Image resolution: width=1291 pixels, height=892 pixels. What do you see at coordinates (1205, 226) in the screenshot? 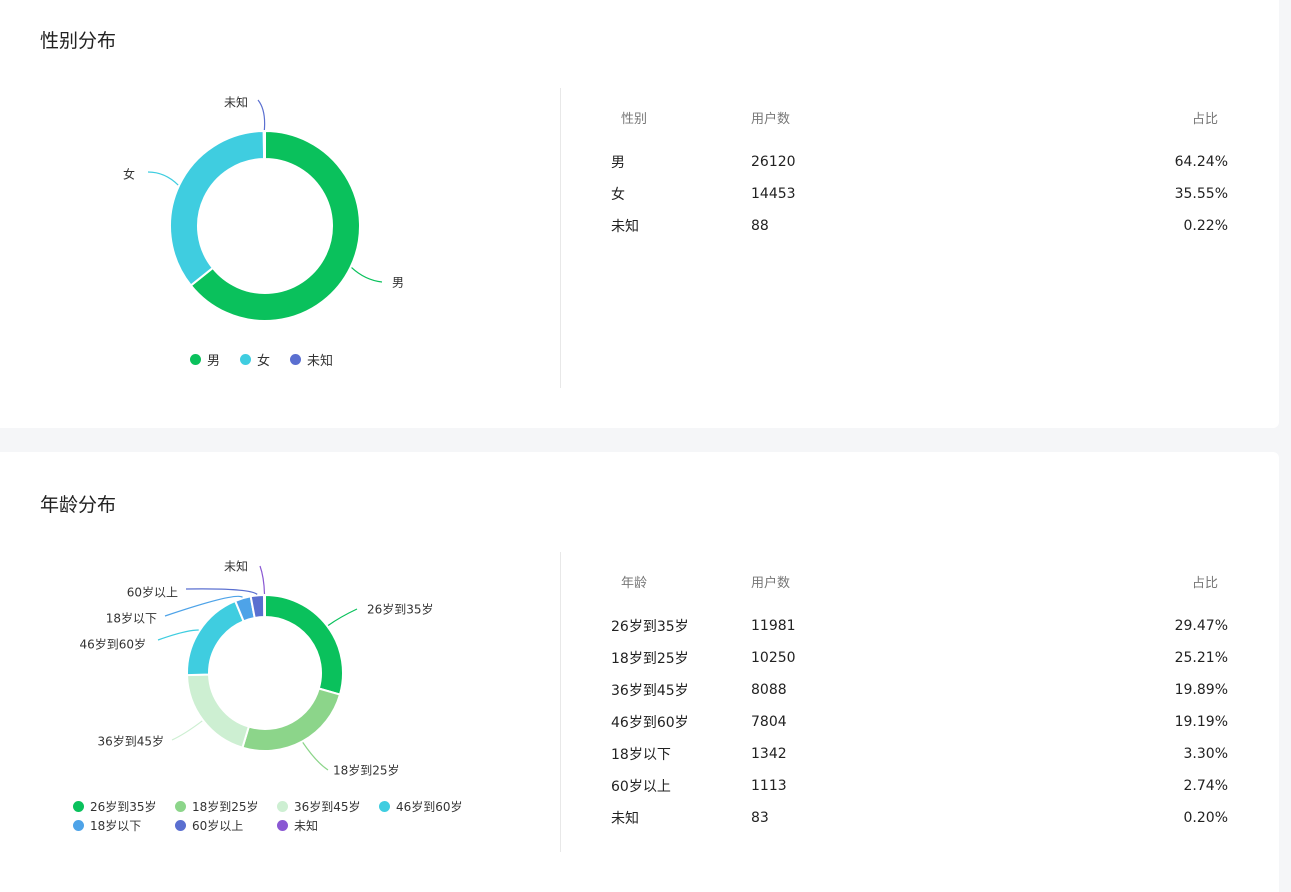
I see `row-share: 0.22%` at bounding box center [1205, 226].